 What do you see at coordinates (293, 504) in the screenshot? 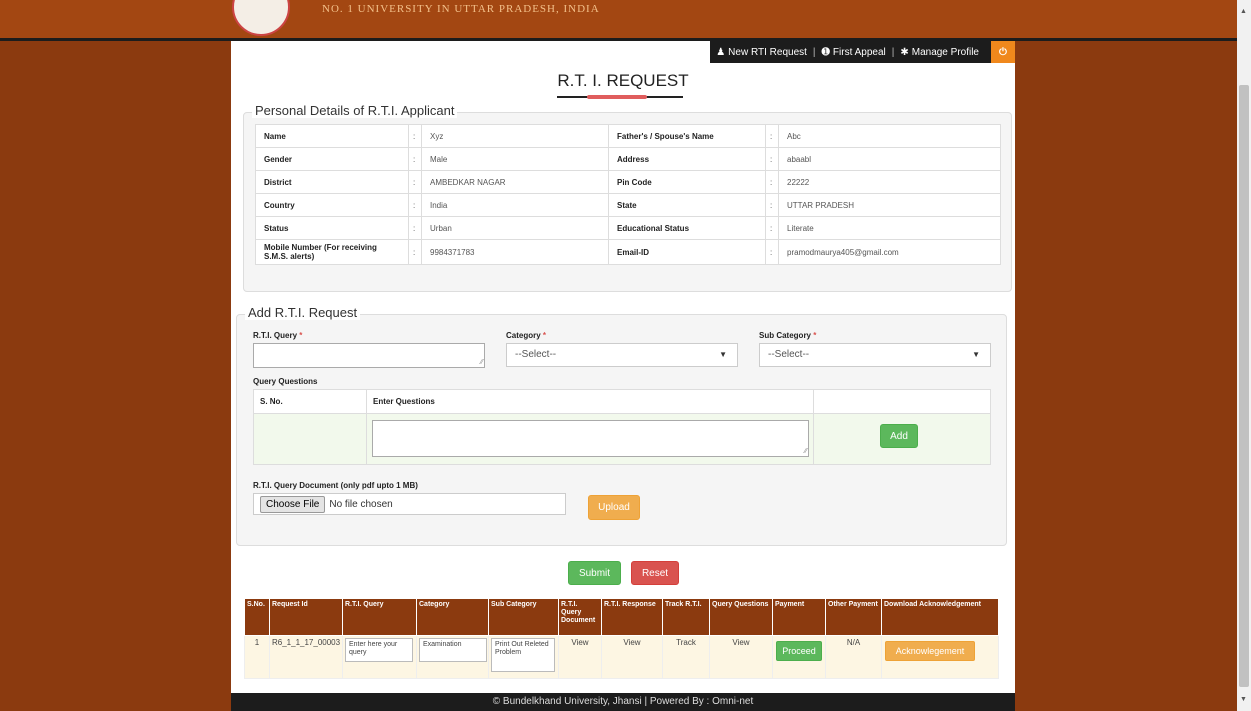
I see `choose-file-button: Choose File` at bounding box center [293, 504].